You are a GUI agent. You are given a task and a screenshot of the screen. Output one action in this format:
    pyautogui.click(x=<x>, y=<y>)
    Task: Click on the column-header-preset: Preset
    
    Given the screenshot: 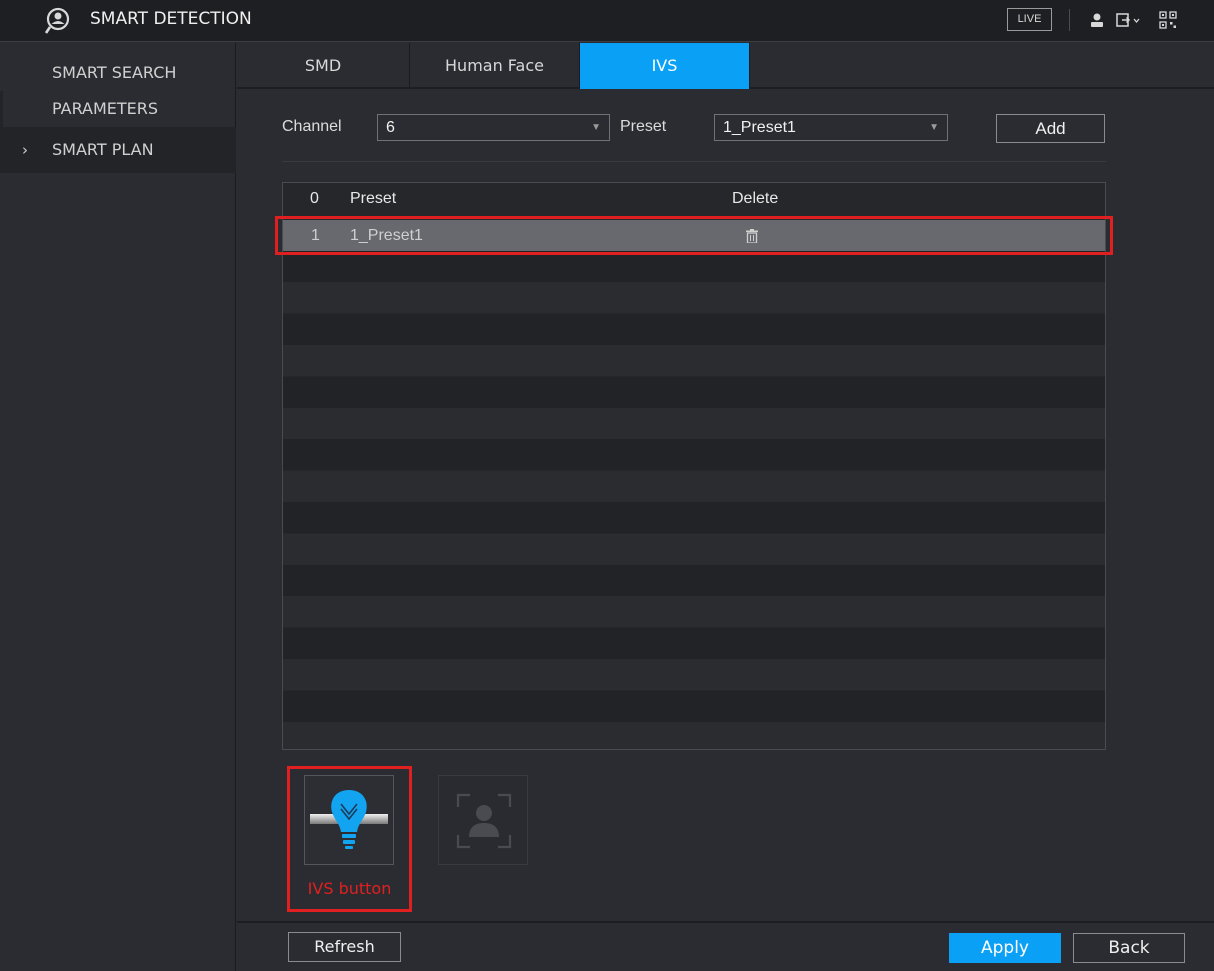 What is the action you would take?
    pyautogui.click(x=373, y=198)
    